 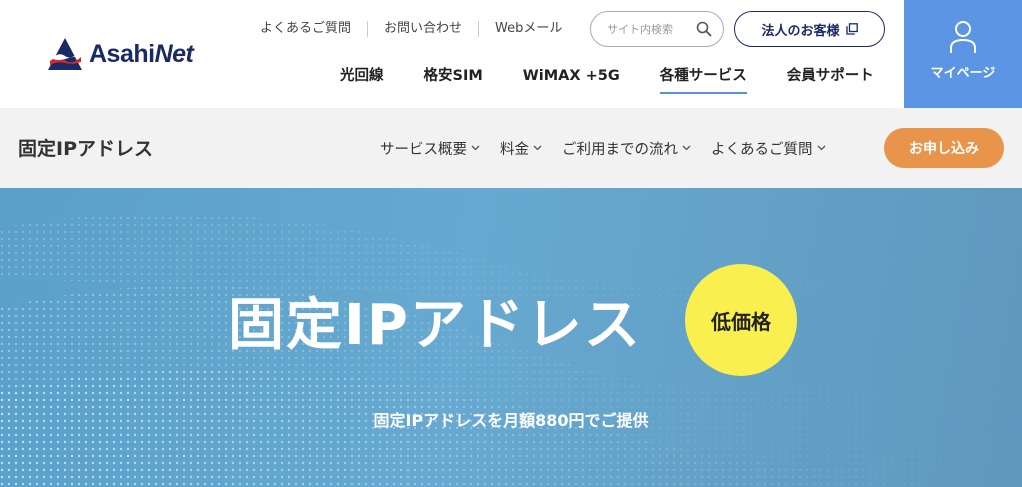 What do you see at coordinates (741, 320) in the screenshot?
I see `low-price-badge: 低価格` at bounding box center [741, 320].